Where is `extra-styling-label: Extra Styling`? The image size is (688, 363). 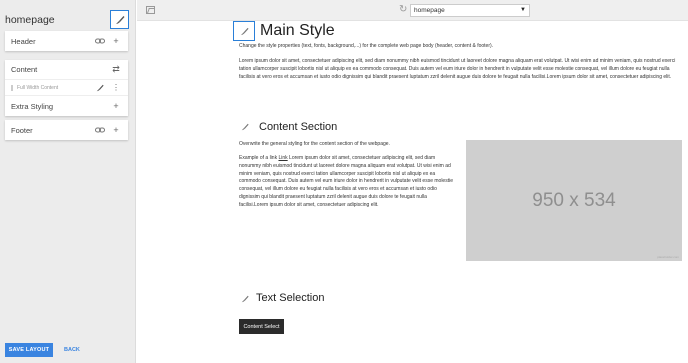
extra-styling-label: Extra Styling is located at coordinates (32, 106).